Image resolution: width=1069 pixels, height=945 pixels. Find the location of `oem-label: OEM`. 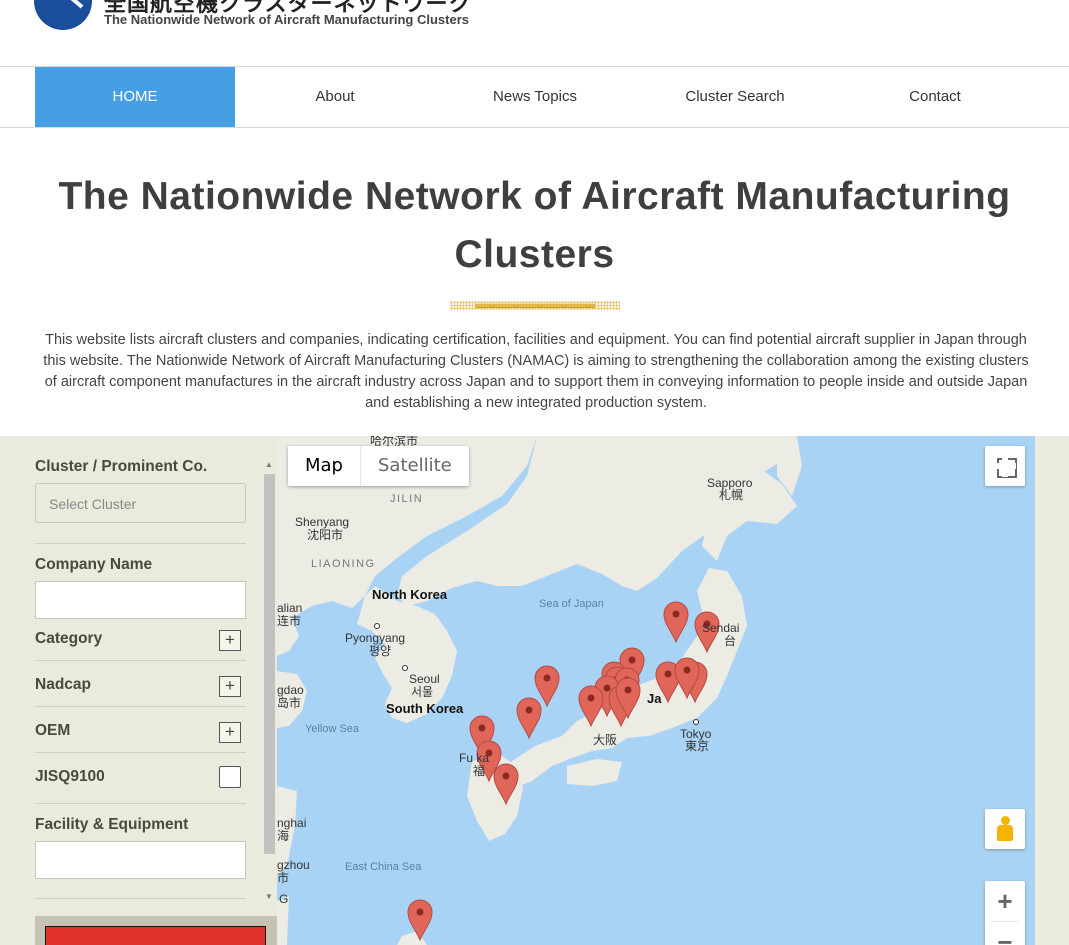

oem-label: OEM is located at coordinates (53, 730).